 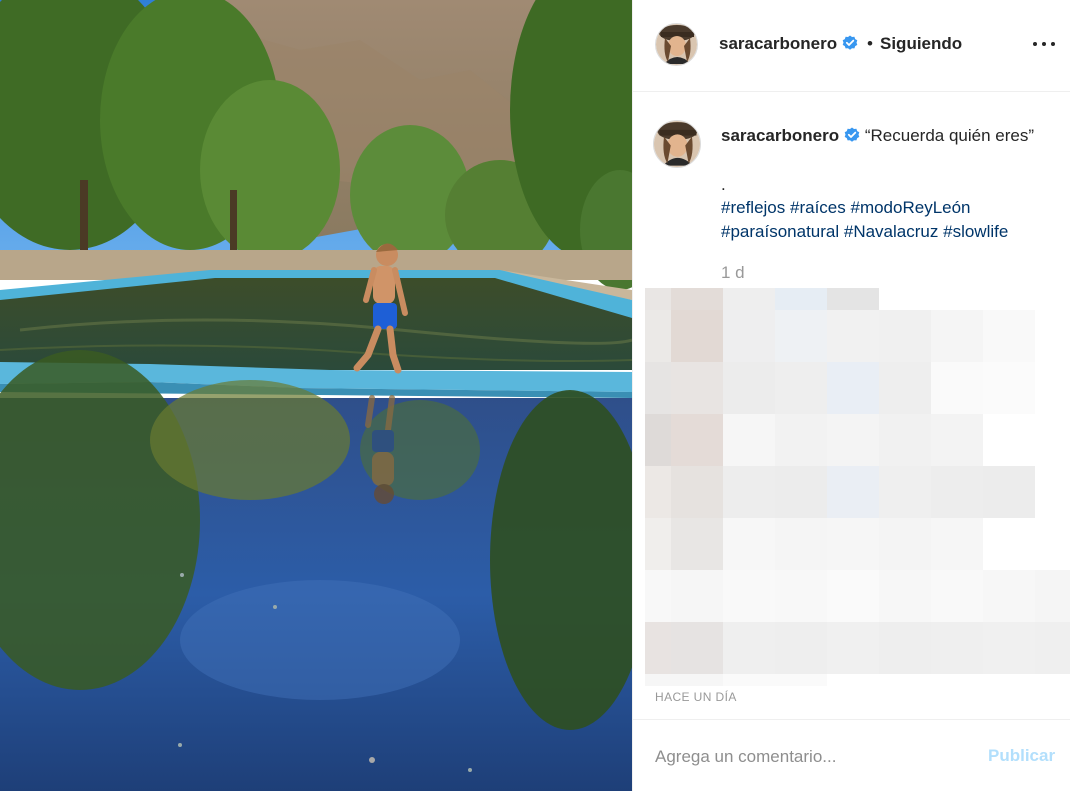 I want to click on header-username-link: saracarbonero, so click(x=788, y=44).